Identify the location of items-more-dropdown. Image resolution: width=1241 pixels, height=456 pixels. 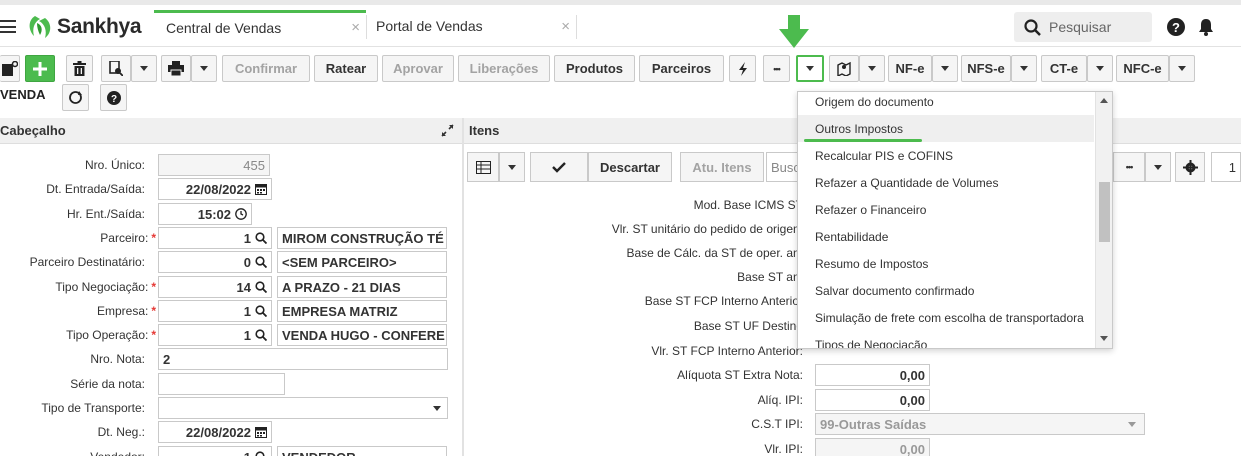
(1158, 167).